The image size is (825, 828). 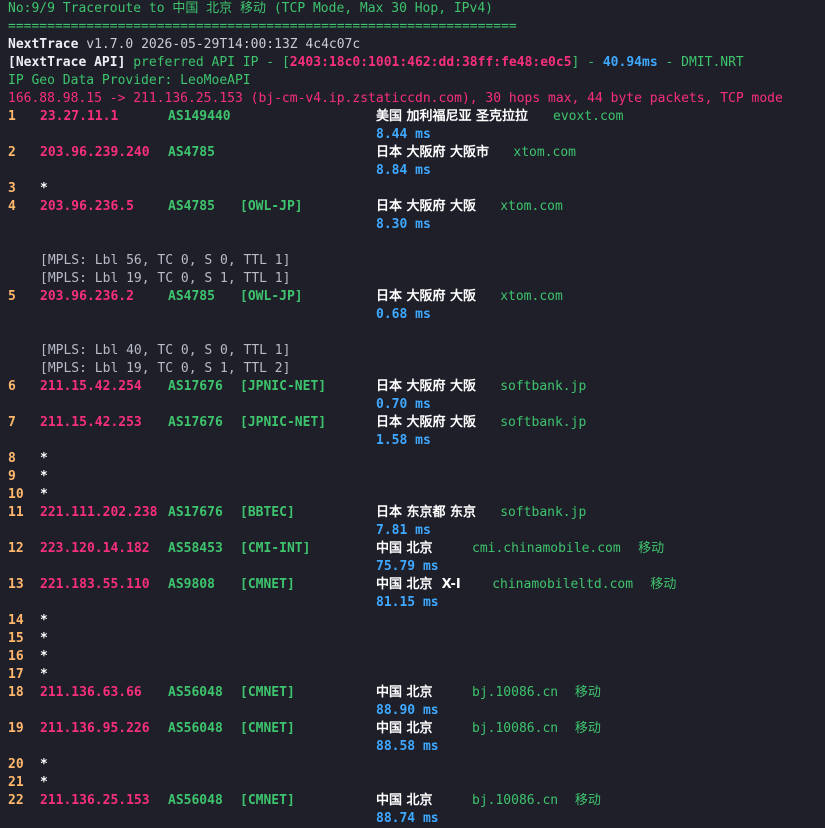 What do you see at coordinates (99, 512) in the screenshot?
I see `hop-ip: 221.111.202.238` at bounding box center [99, 512].